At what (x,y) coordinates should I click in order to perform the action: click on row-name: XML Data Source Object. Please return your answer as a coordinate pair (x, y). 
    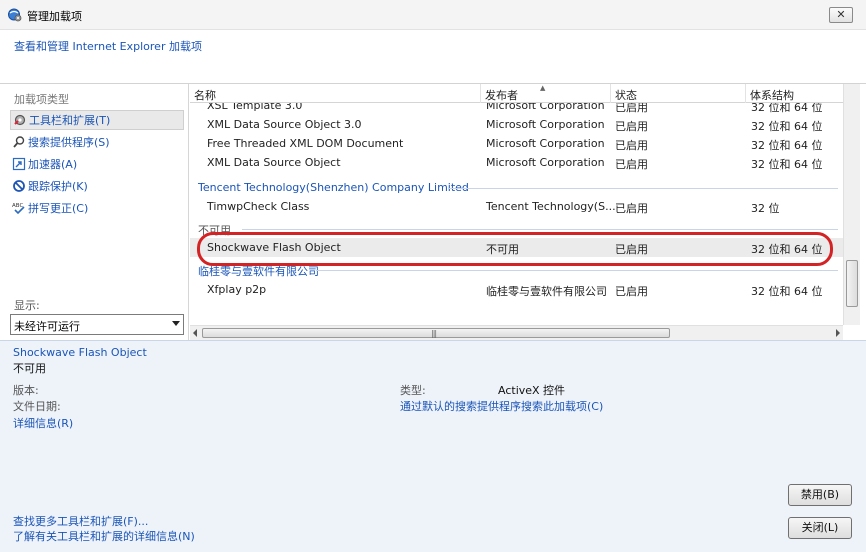
    Looking at the image, I should click on (274, 162).